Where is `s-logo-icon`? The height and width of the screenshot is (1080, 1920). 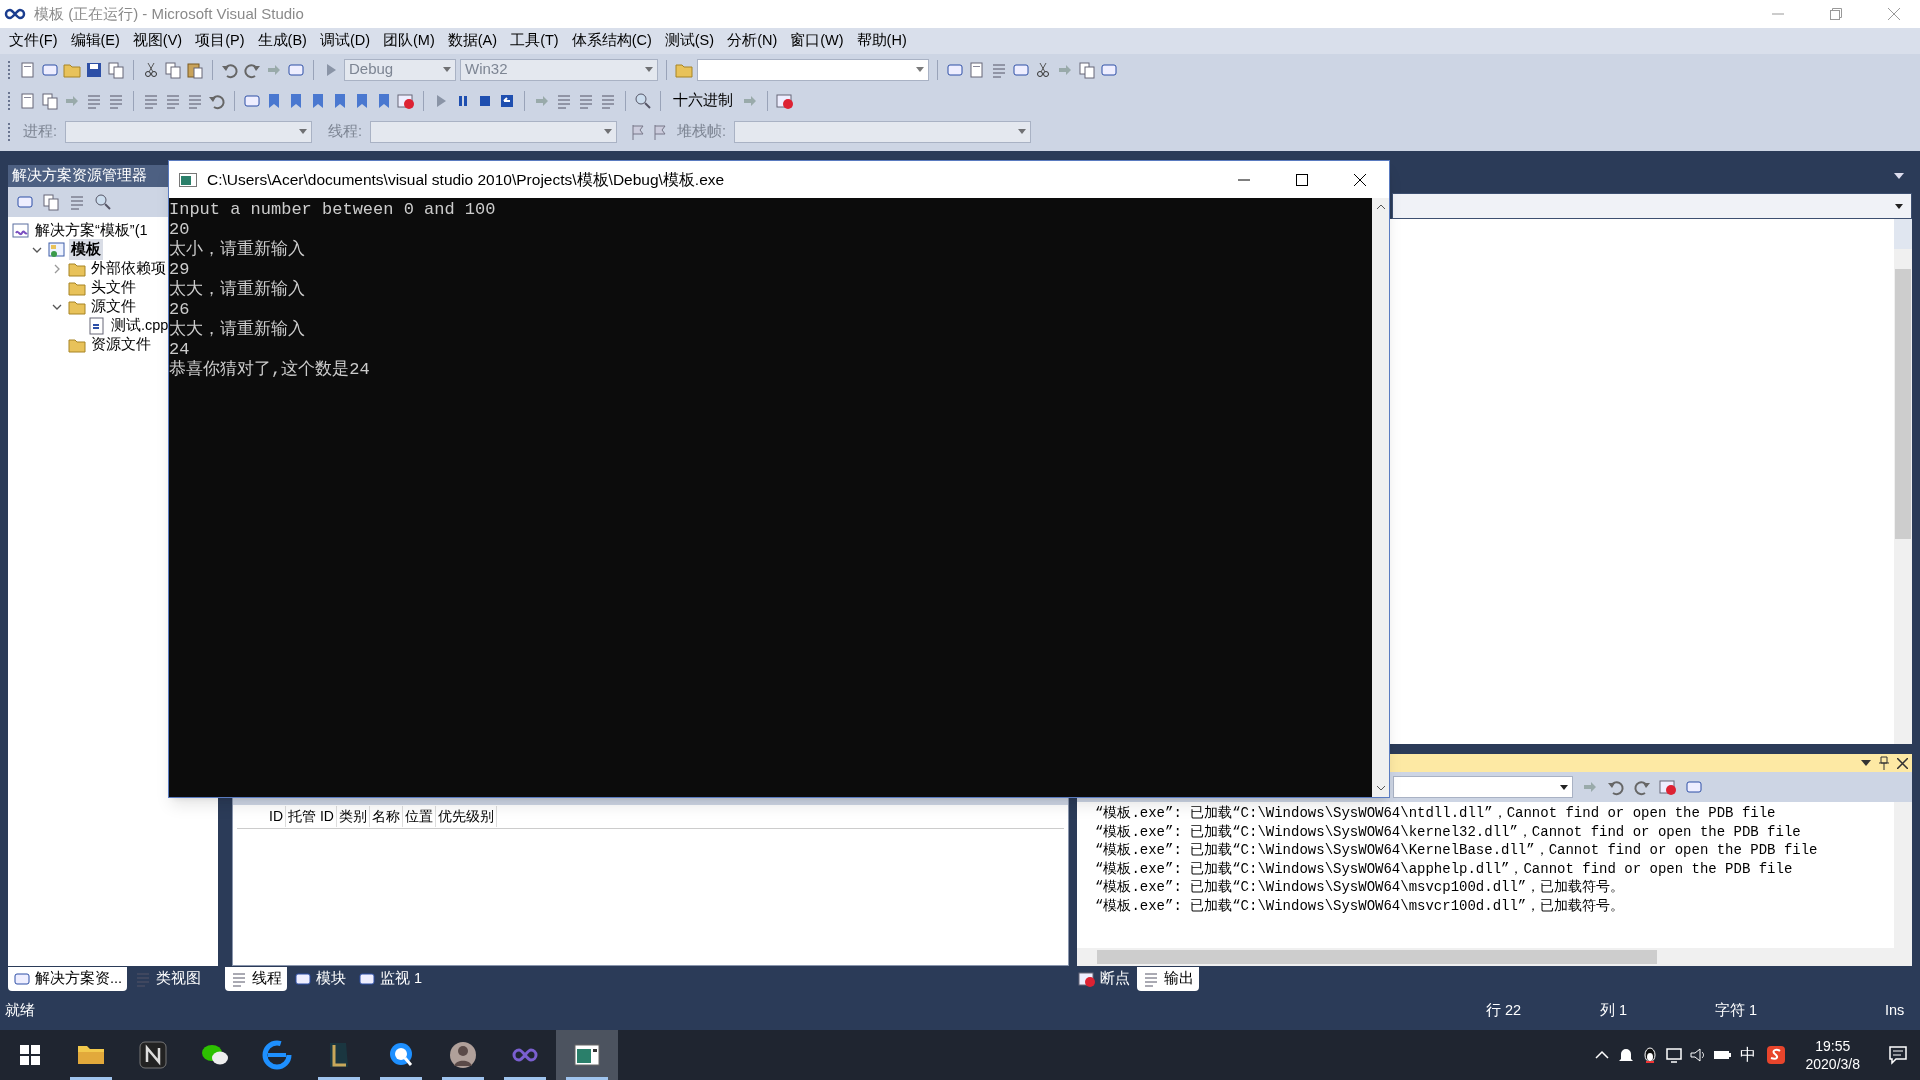 s-logo-icon is located at coordinates (1775, 1055).